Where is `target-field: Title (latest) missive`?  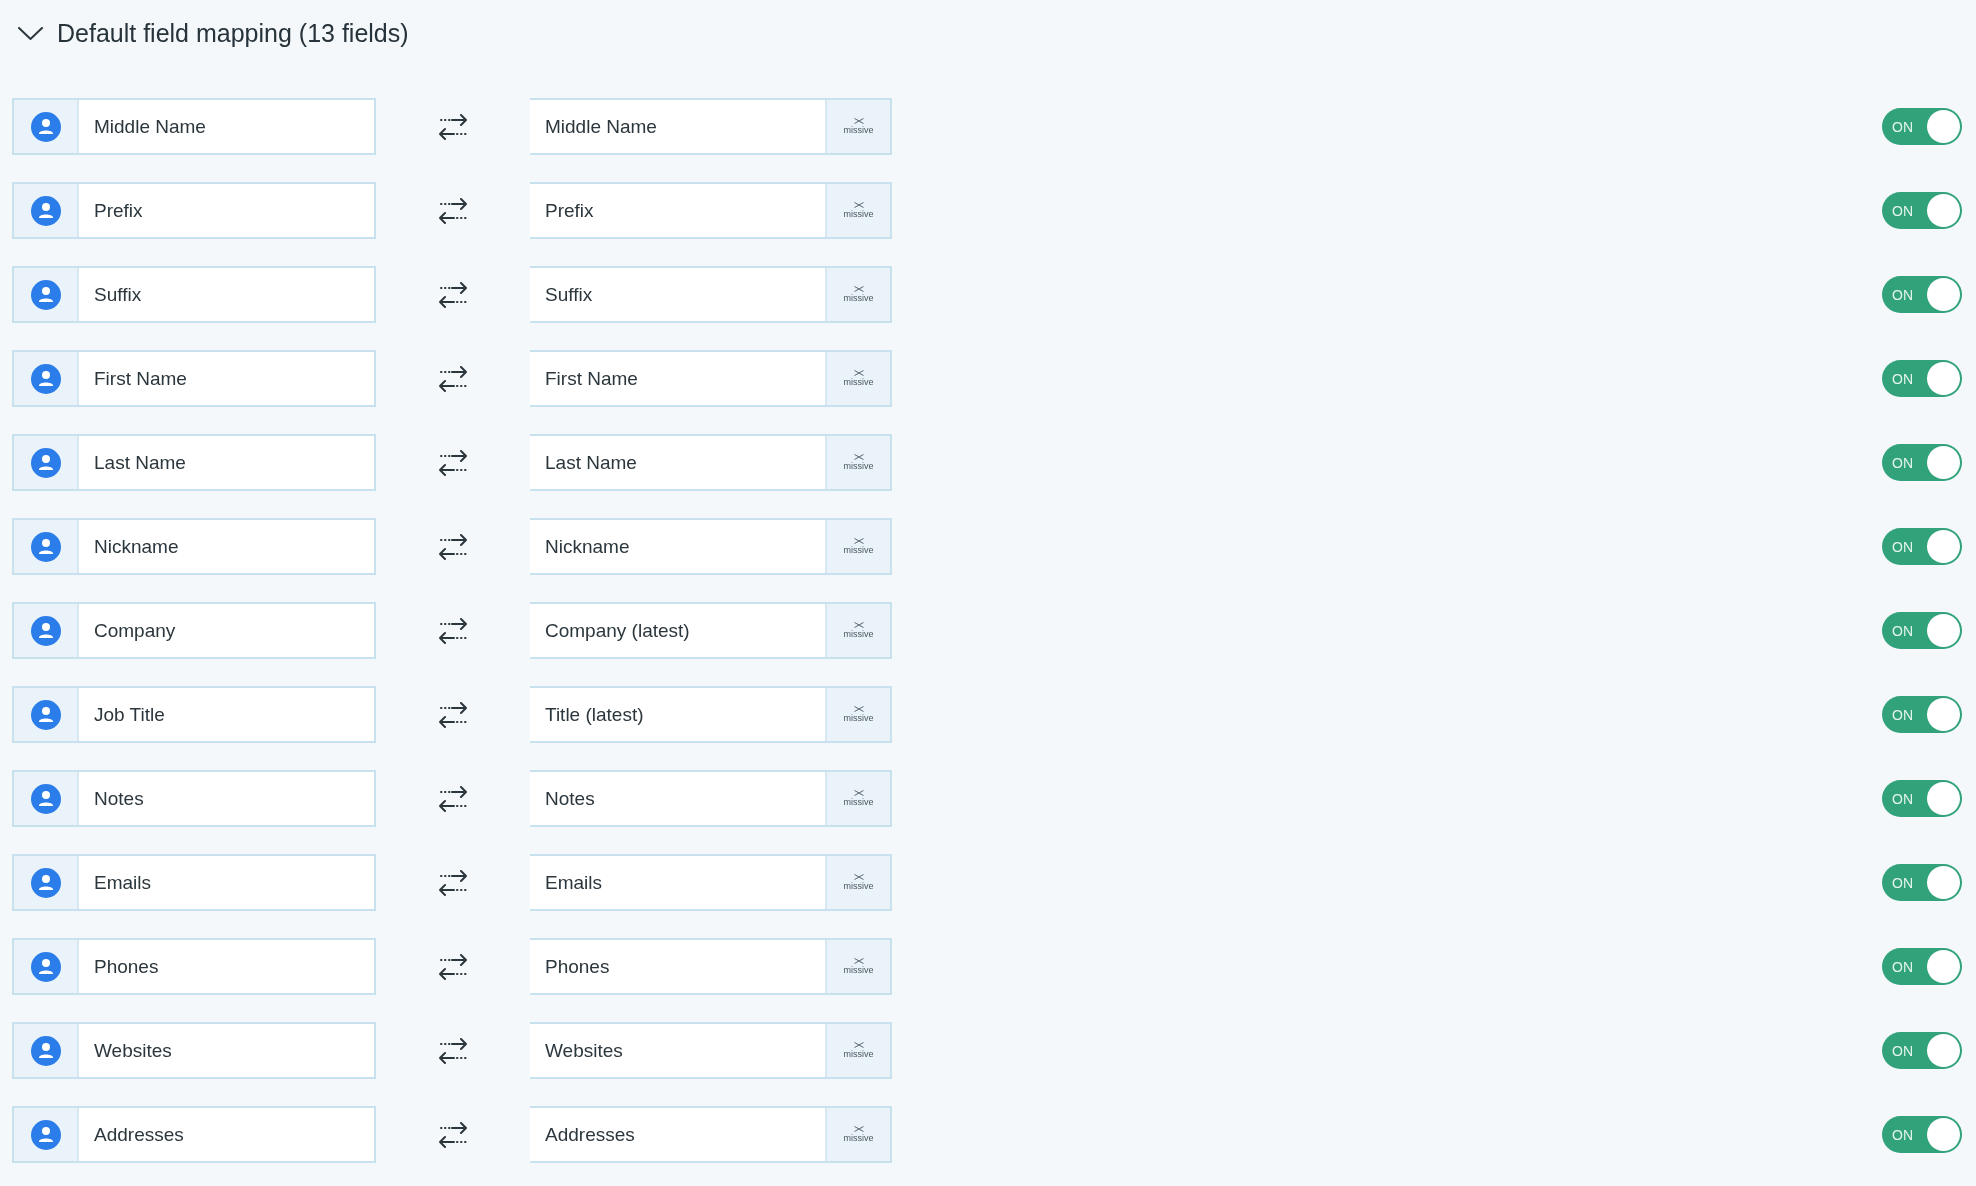
target-field: Title (latest) missive is located at coordinates (711, 714).